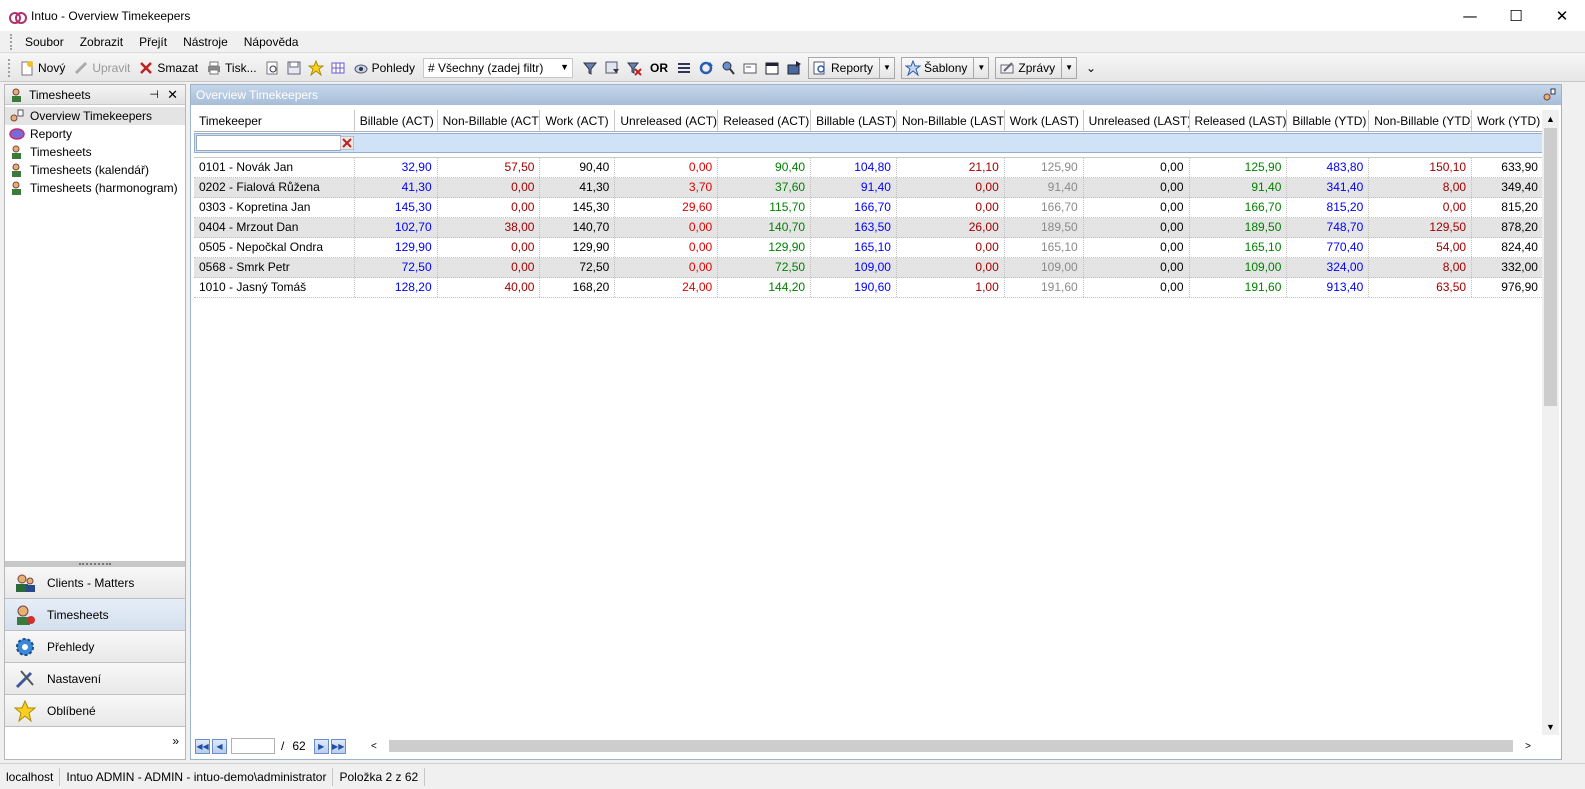 This screenshot has width=1585, height=789. I want to click on timekeeper-cell: 0202 - Fialová Růžena, so click(274, 187).